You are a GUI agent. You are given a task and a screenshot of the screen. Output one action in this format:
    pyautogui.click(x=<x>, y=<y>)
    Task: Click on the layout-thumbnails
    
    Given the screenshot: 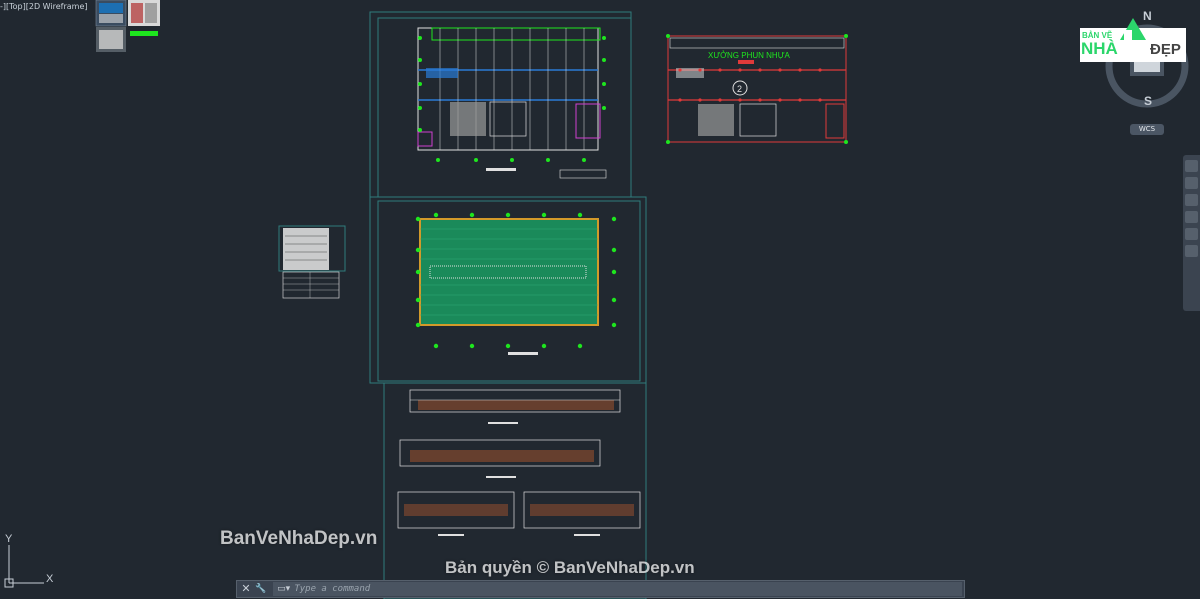 What is the action you would take?
    pyautogui.click(x=127, y=26)
    